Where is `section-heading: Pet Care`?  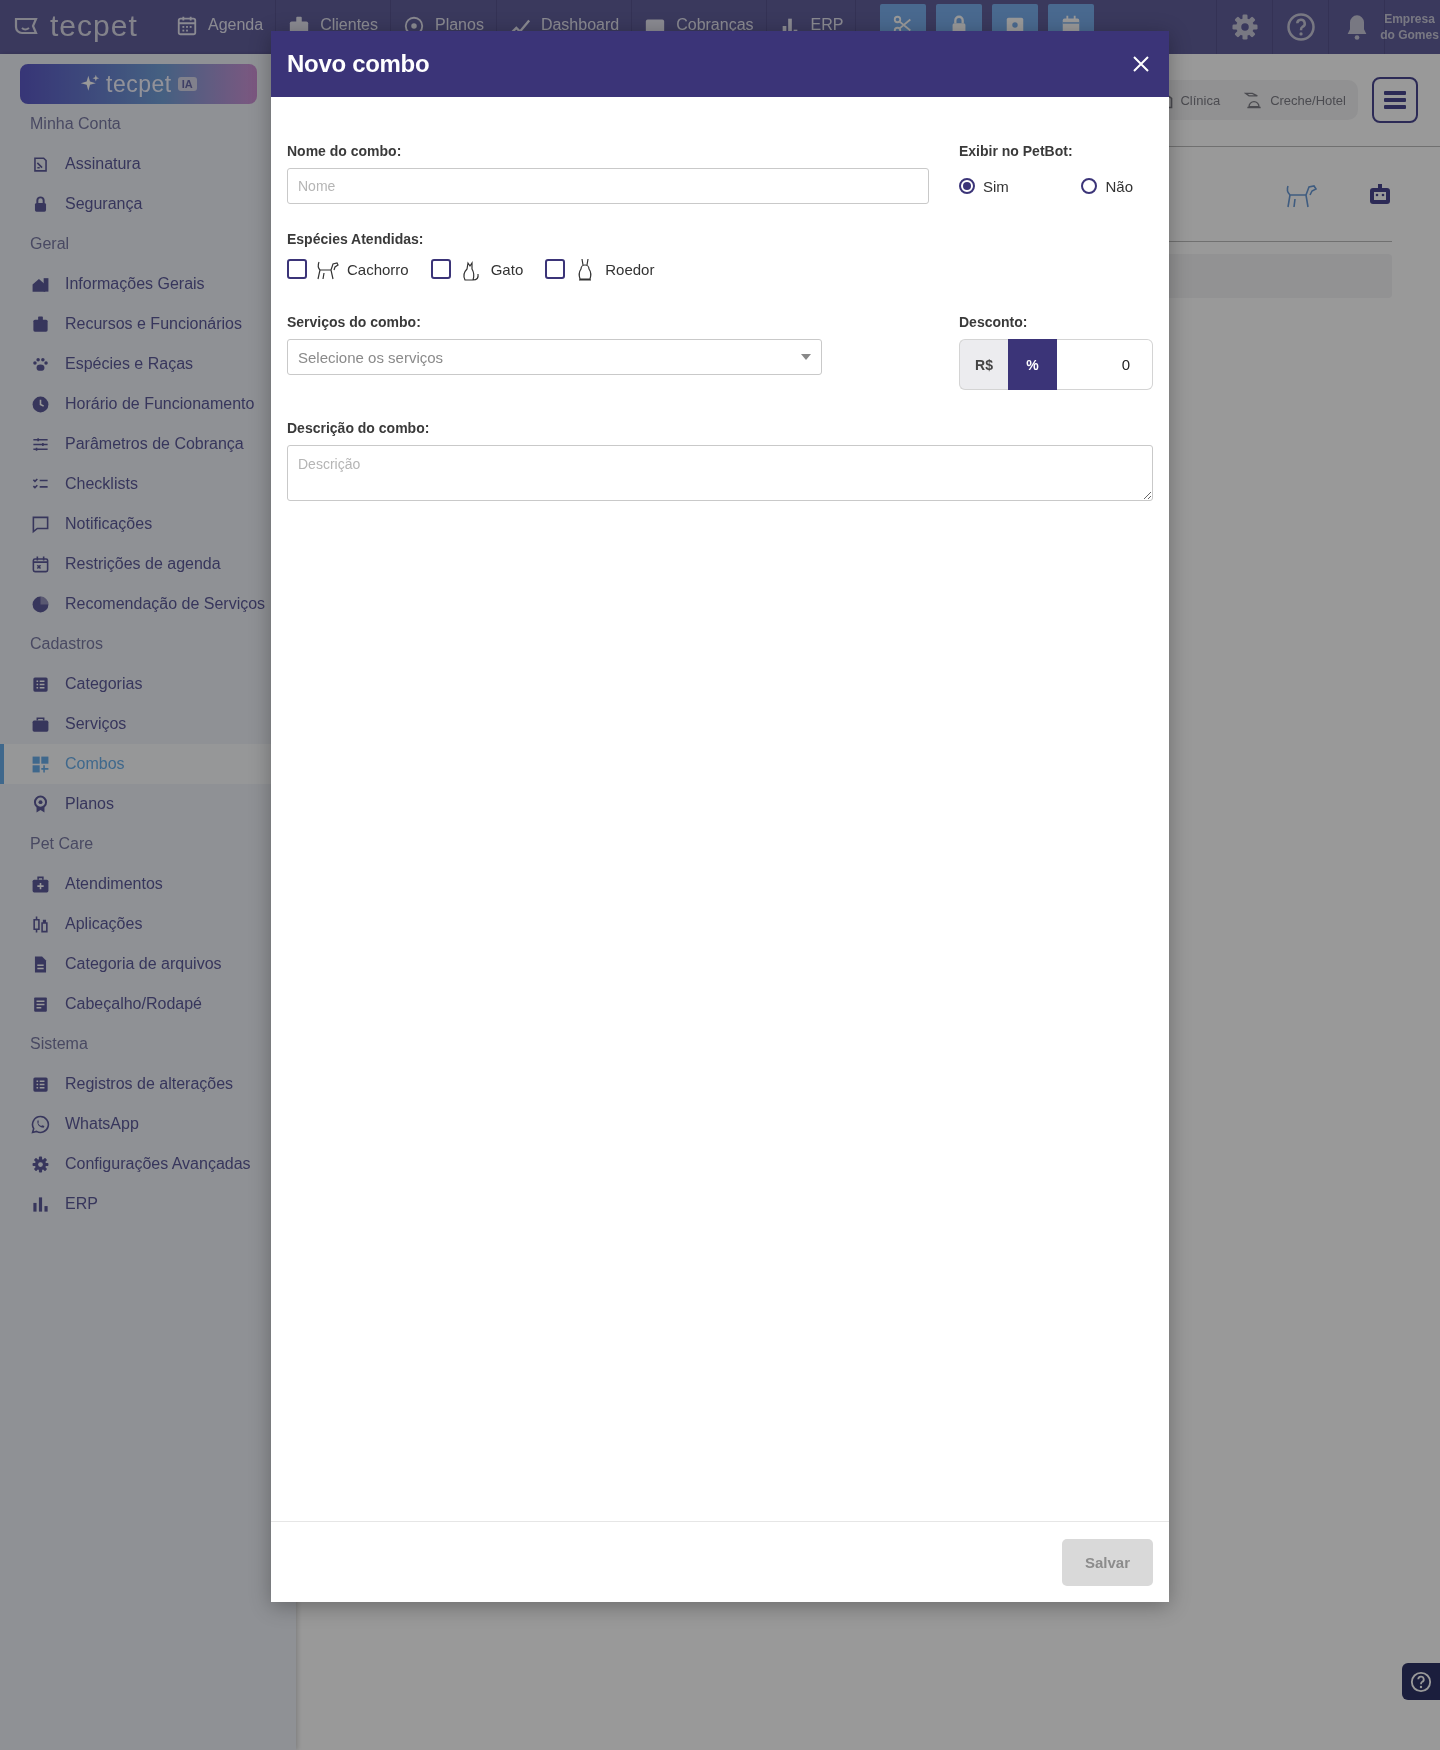 section-heading: Pet Care is located at coordinates (62, 844).